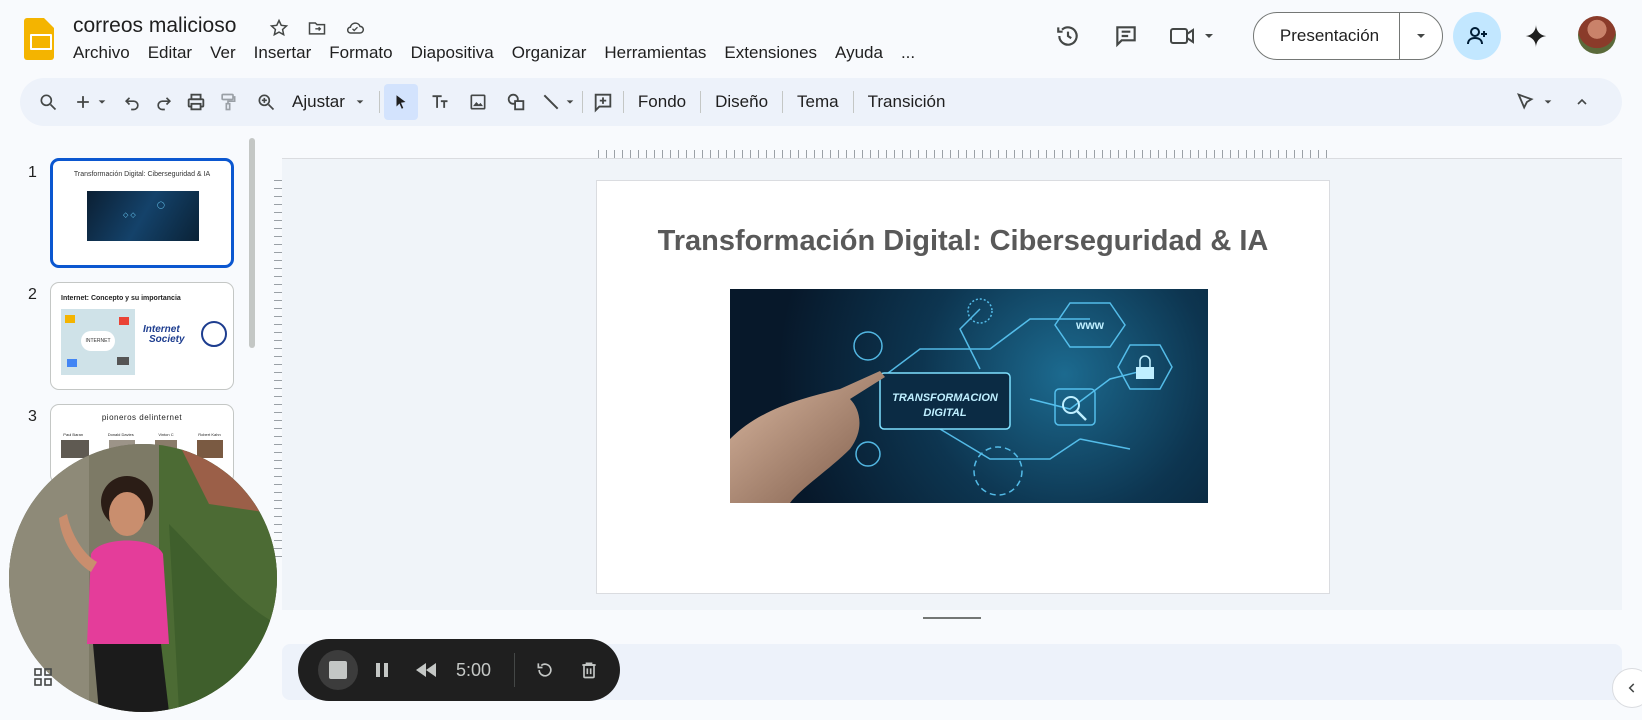 Image resolution: width=1642 pixels, height=720 pixels. Describe the element at coordinates (1534, 102) in the screenshot. I see `pen-tool-icon` at that location.